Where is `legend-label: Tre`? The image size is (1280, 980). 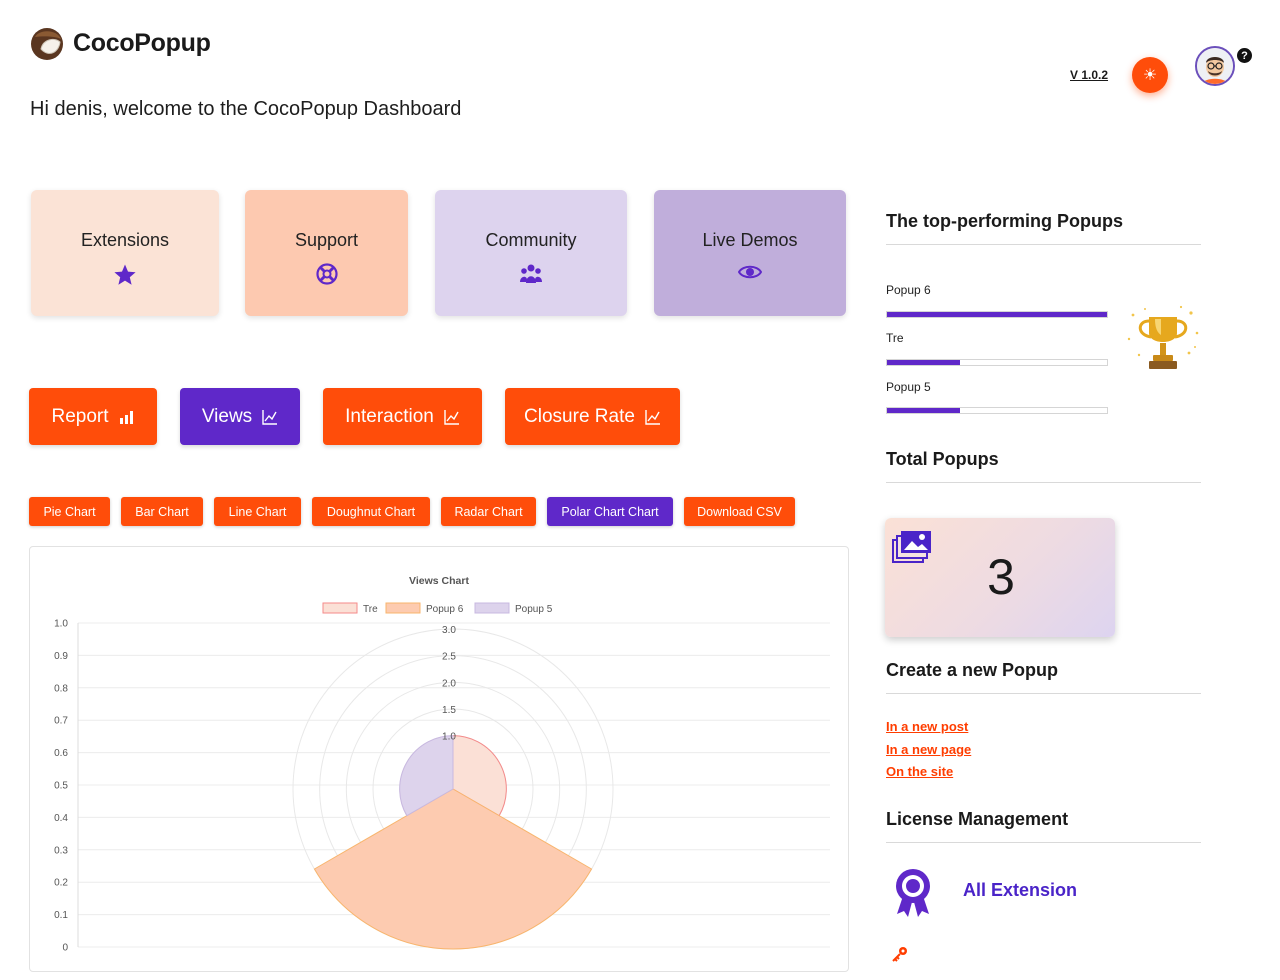
legend-label: Tre is located at coordinates (370, 609).